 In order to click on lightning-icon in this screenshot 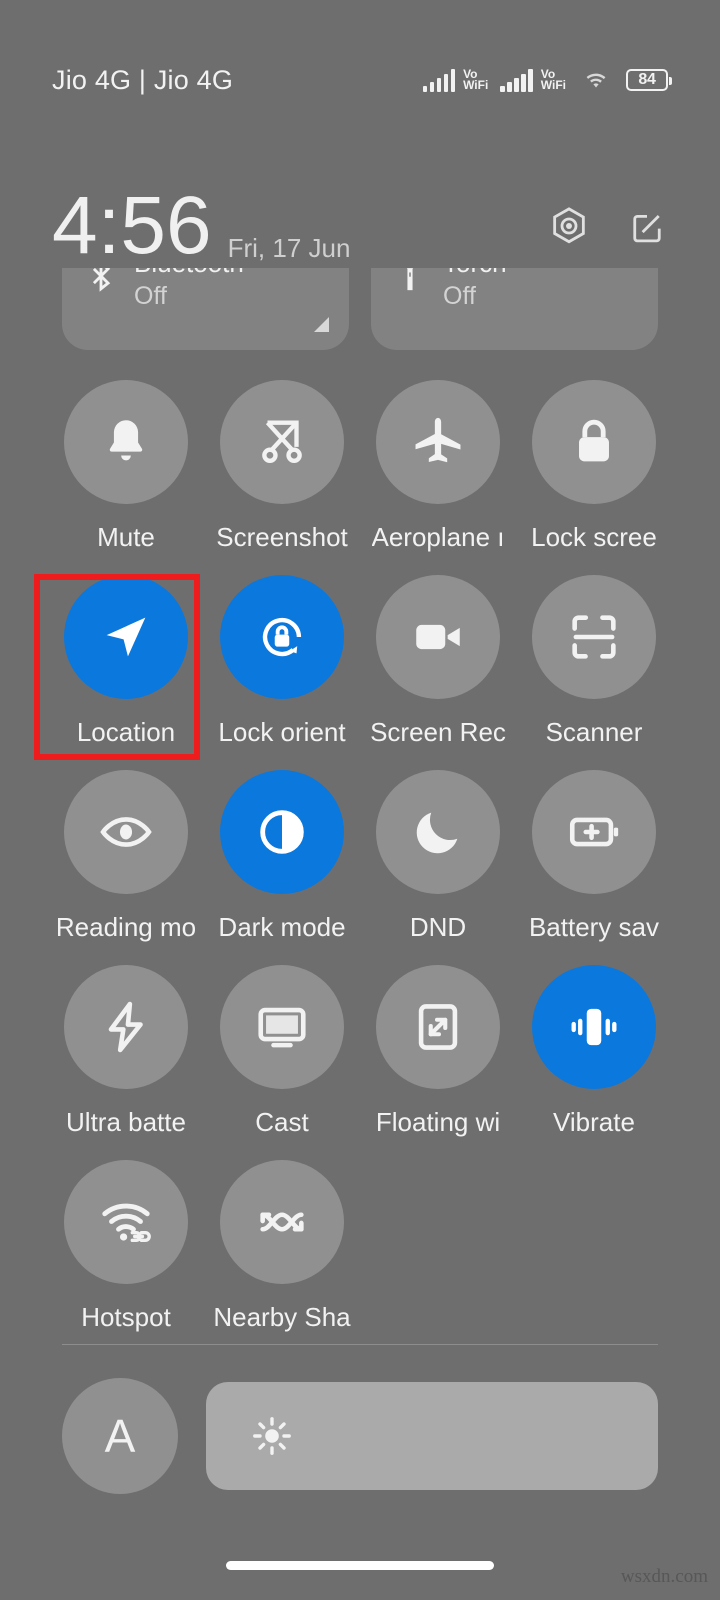, I will do `click(125, 1027)`.